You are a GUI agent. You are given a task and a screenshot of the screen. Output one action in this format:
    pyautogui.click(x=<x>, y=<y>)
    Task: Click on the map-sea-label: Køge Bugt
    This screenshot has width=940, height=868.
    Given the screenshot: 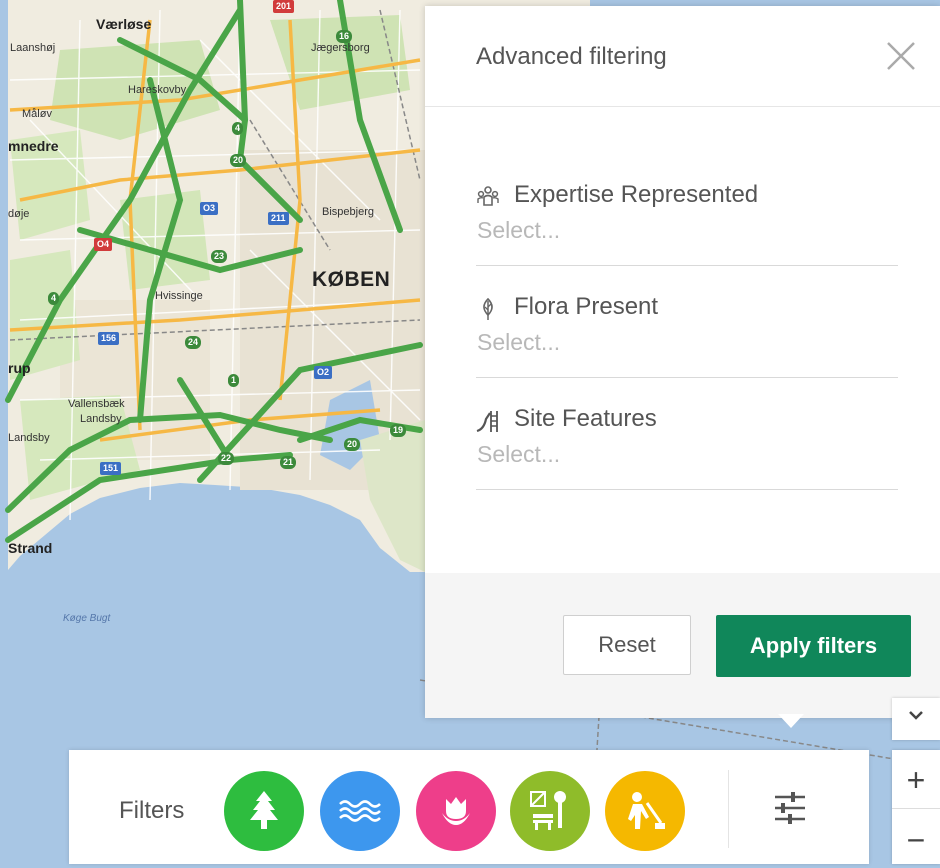 What is the action you would take?
    pyautogui.click(x=87, y=618)
    